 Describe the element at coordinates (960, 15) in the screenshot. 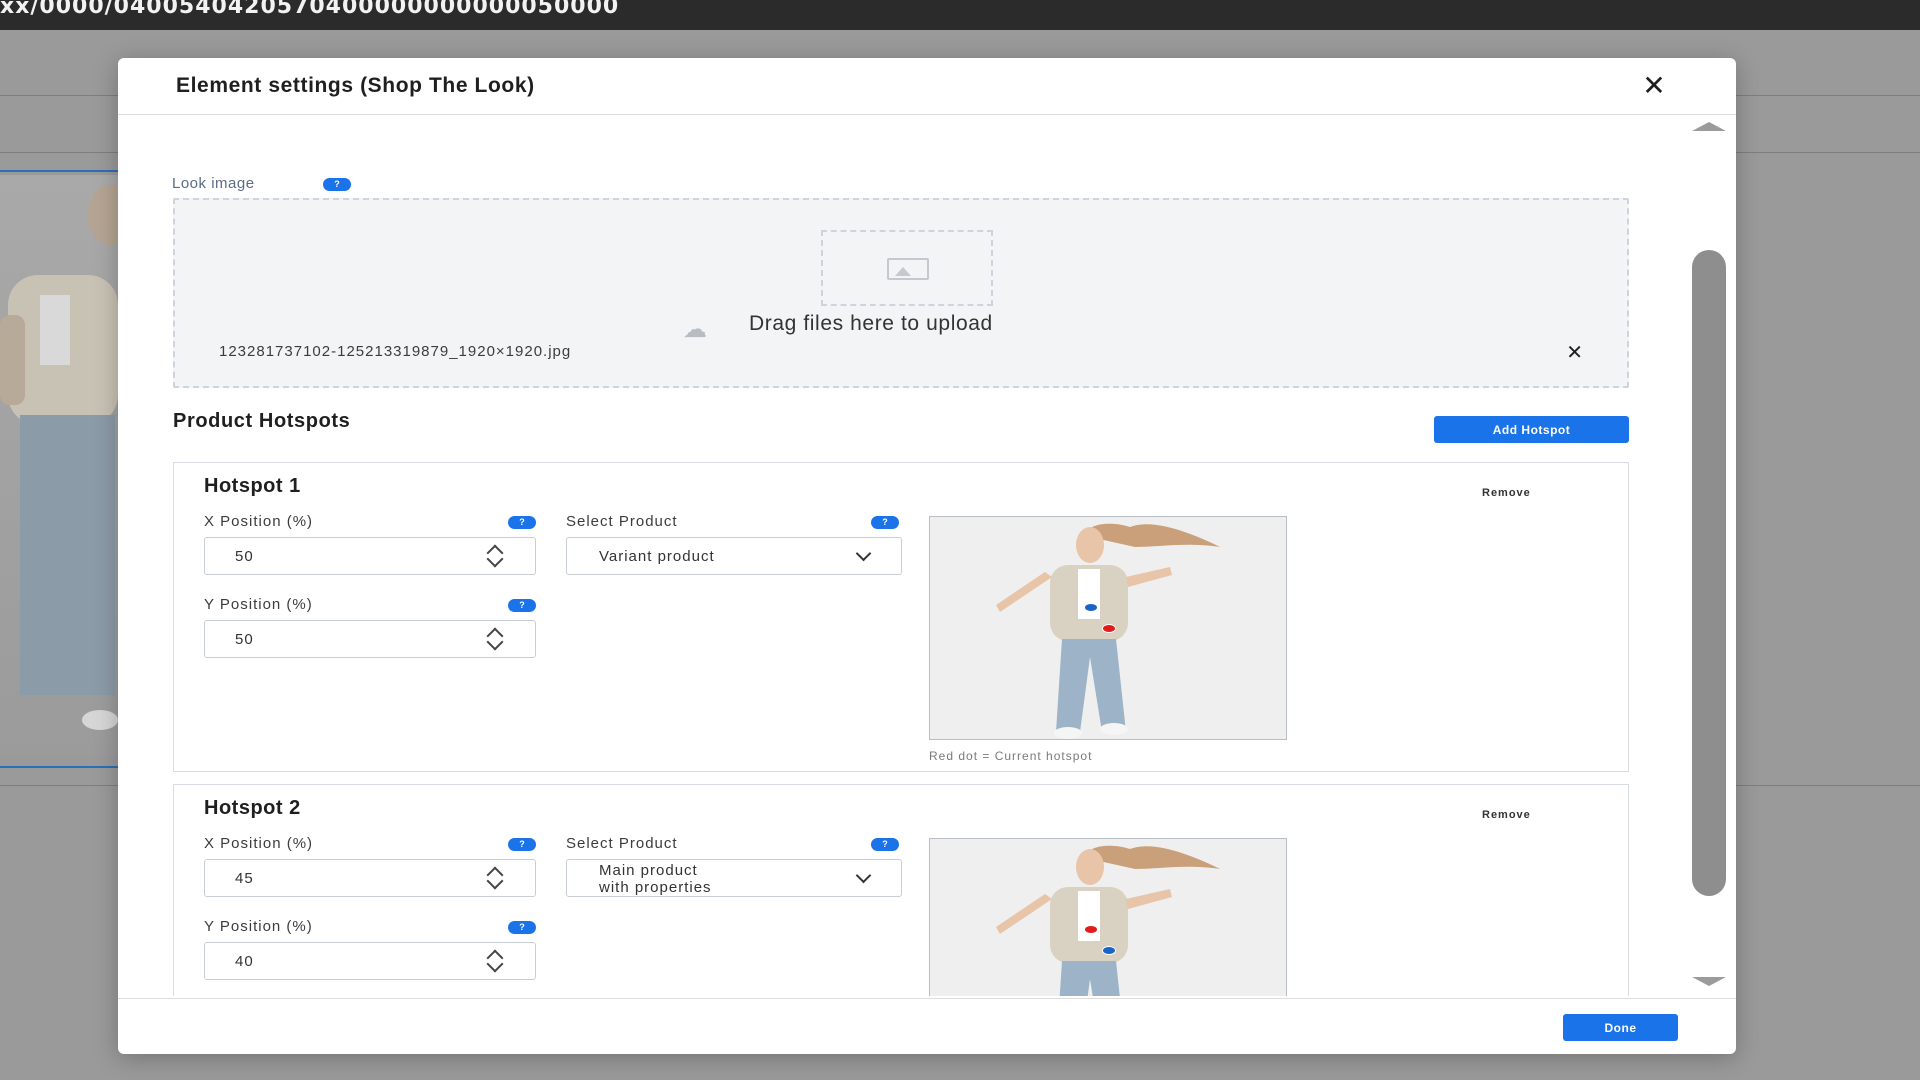

I see `browser-address-bar: xx/0000/0400540420570400000000000050000` at that location.